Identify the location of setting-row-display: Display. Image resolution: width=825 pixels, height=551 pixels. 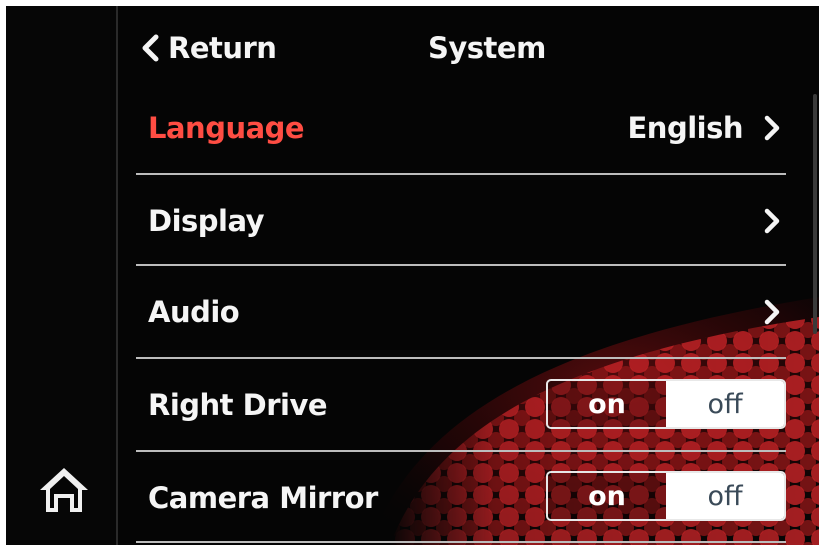
(460, 221).